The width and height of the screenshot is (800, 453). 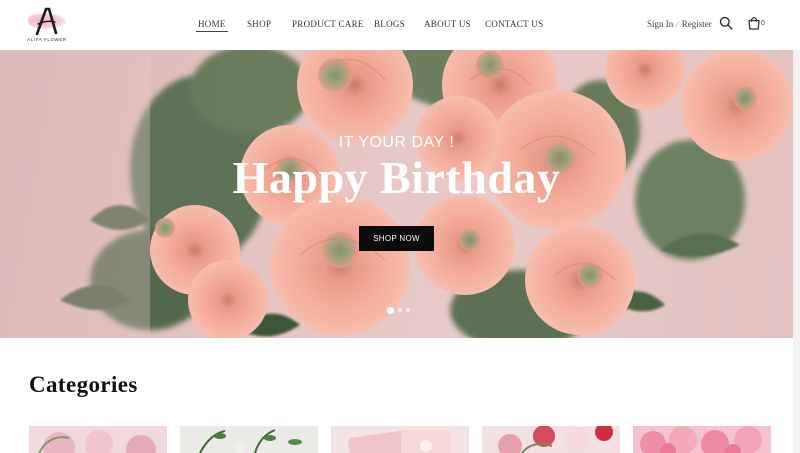 What do you see at coordinates (796, 251) in the screenshot?
I see `page-scrollbar` at bounding box center [796, 251].